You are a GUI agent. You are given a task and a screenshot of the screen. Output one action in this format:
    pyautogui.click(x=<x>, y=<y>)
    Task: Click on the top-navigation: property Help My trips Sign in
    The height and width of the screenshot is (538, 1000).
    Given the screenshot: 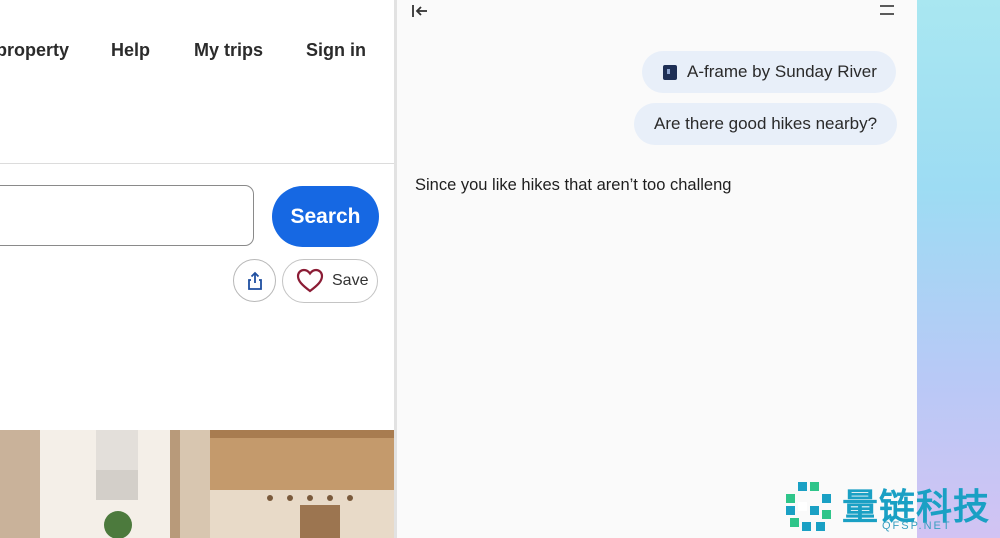 What is the action you would take?
    pyautogui.click(x=197, y=48)
    